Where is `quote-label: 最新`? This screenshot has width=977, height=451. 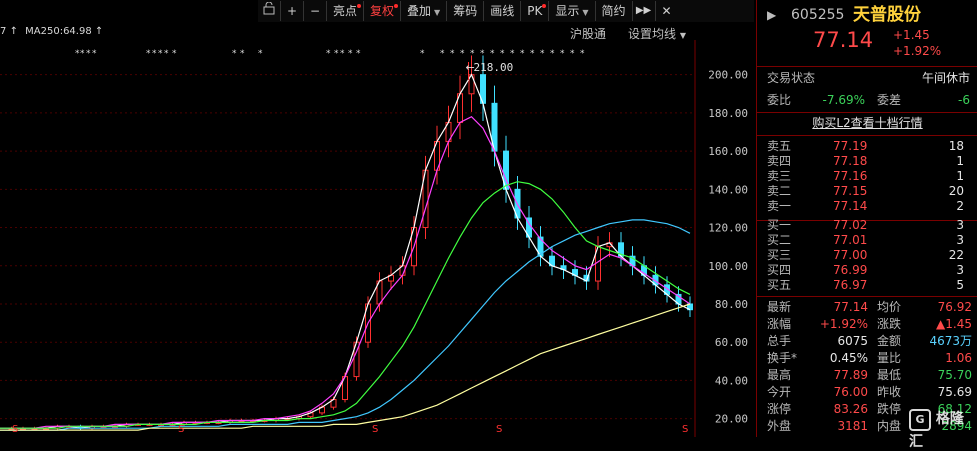 quote-label: 最新 is located at coordinates (779, 307).